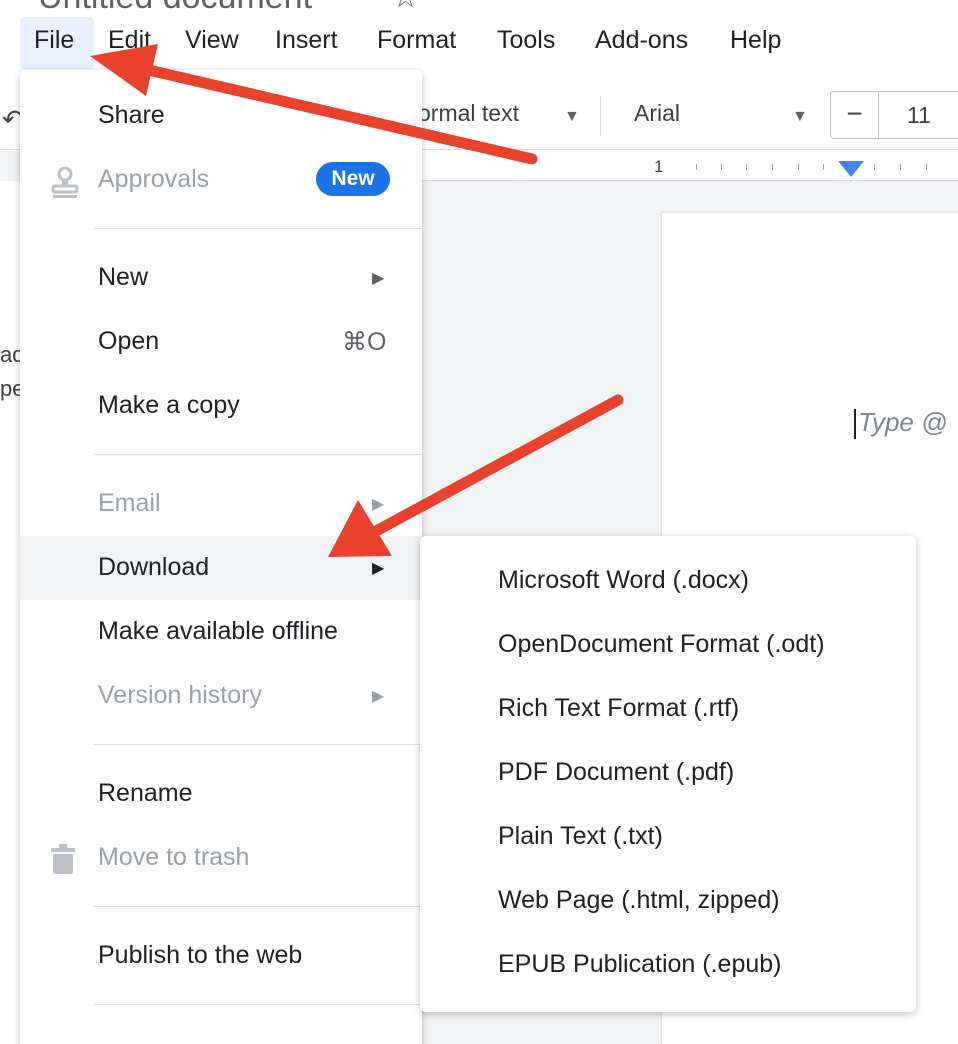 The height and width of the screenshot is (1044, 958). What do you see at coordinates (476, 475) in the screenshot?
I see `arrow-to-download` at bounding box center [476, 475].